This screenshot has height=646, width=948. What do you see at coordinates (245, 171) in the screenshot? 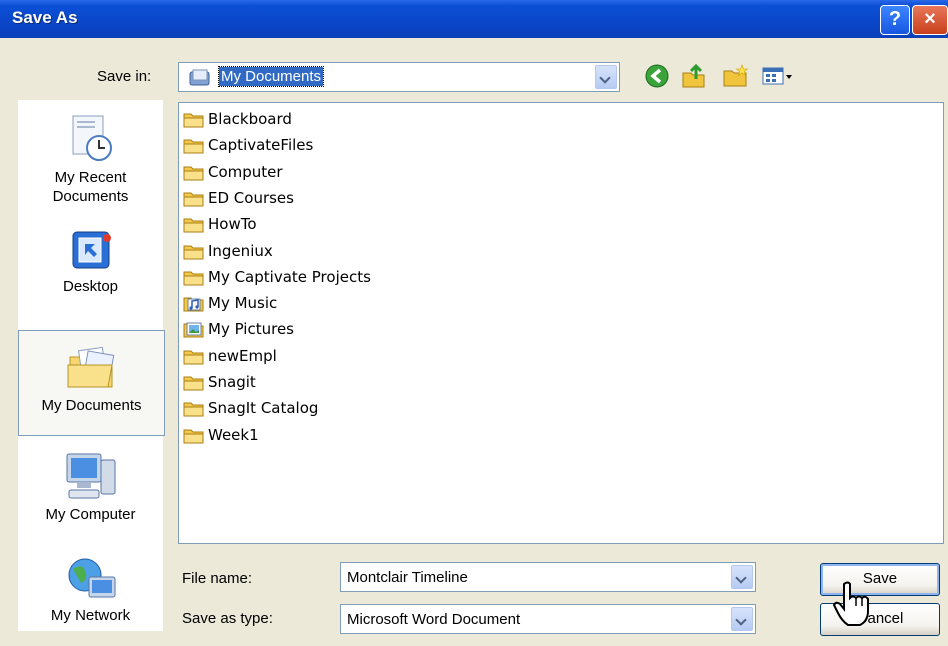
I see `file-name-text: Computer` at bounding box center [245, 171].